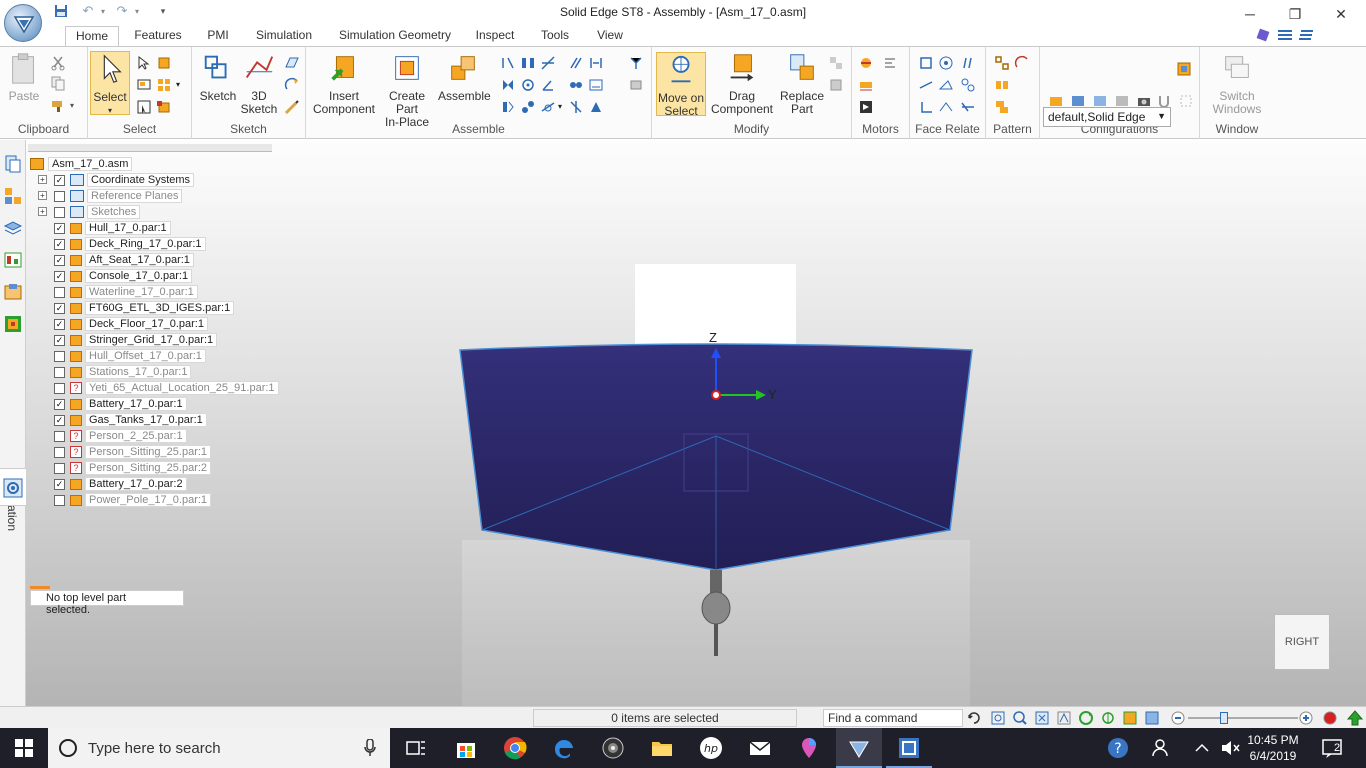  What do you see at coordinates (1224, 718) in the screenshot?
I see `zoom-slider-thumb` at bounding box center [1224, 718].